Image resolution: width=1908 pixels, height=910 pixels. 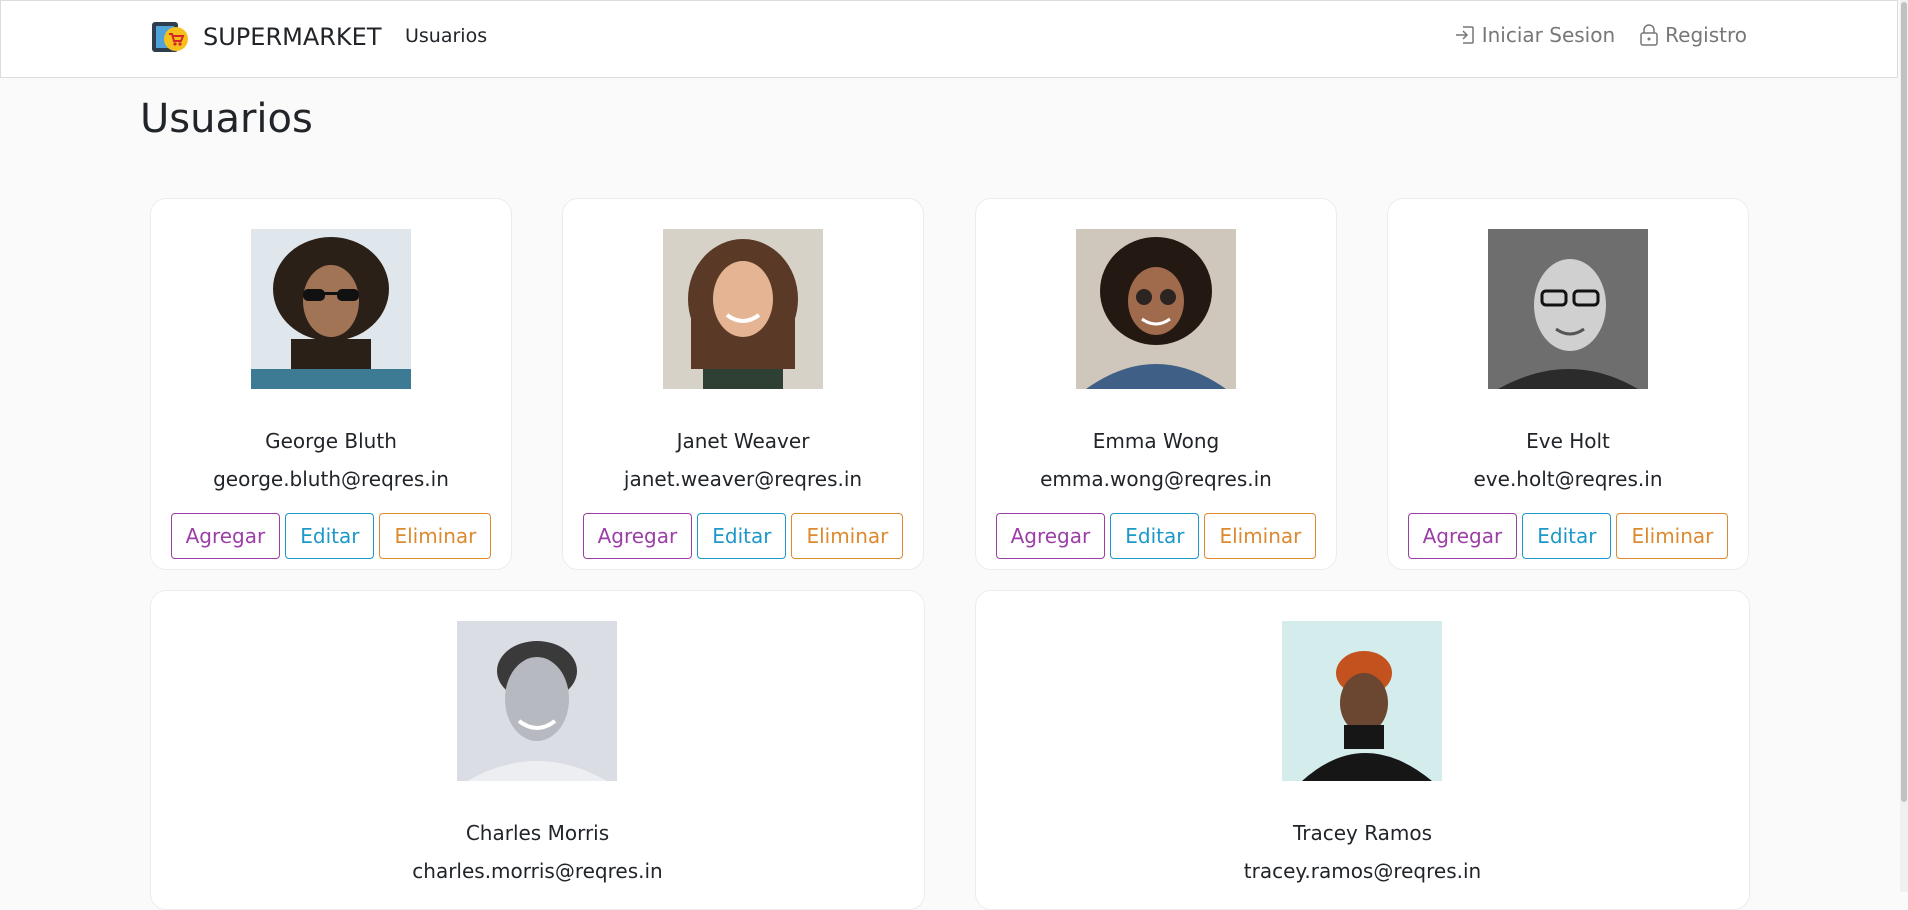 I want to click on user-email: emma.wong@reqres.in, so click(x=1156, y=479).